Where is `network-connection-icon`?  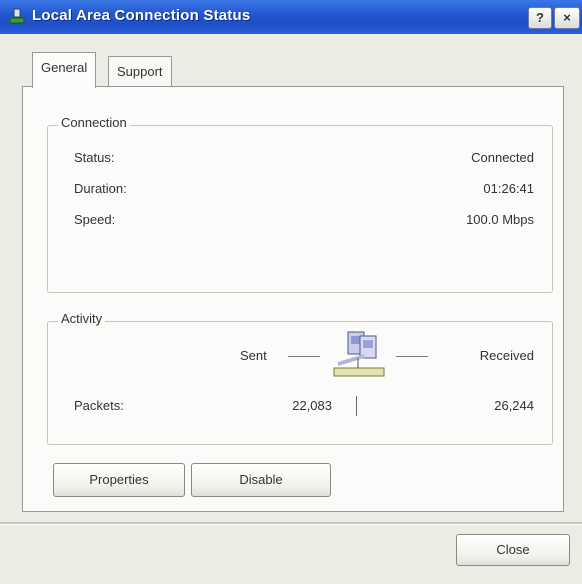
network-connection-icon is located at coordinates (17, 16).